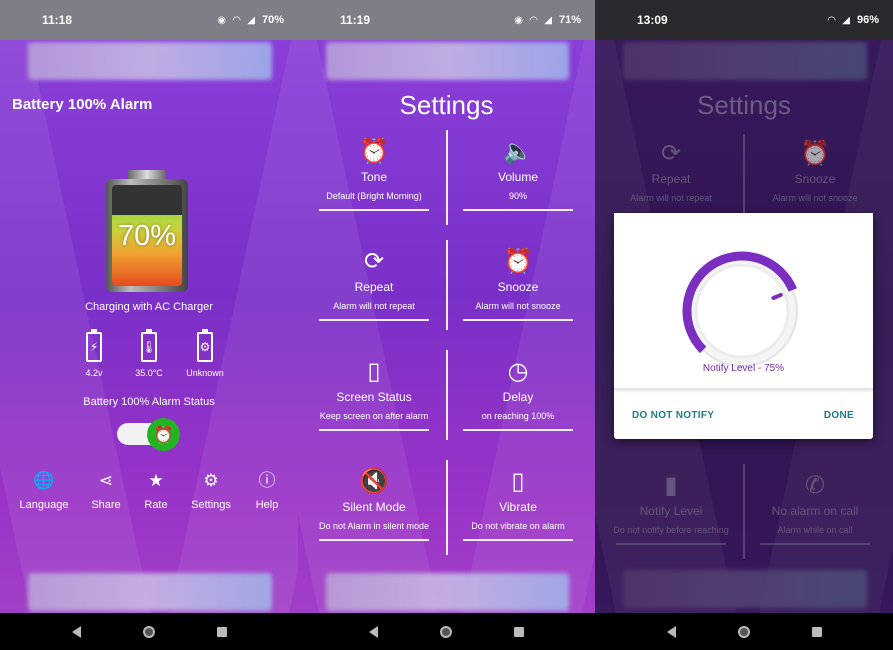 The height and width of the screenshot is (650, 893). What do you see at coordinates (163, 434) in the screenshot?
I see `alarm-clock-icon: ⏰` at bounding box center [163, 434].